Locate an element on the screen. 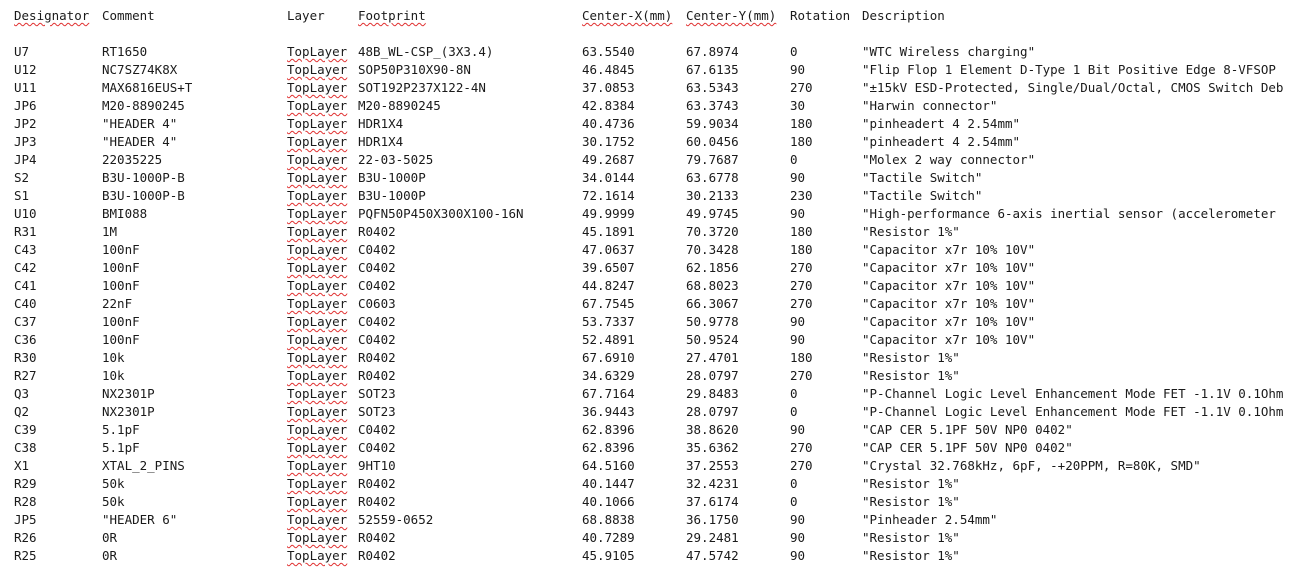 This screenshot has height=575, width=1312. designator-cell: S1 is located at coordinates (22, 195).